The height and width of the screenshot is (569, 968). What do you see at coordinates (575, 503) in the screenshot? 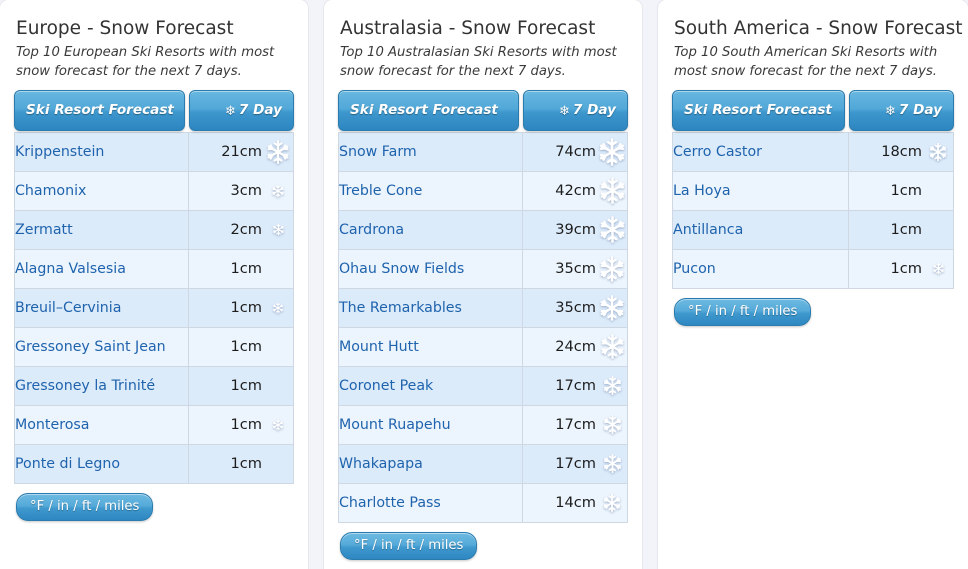
I see `snowfall-amount: 14cm` at bounding box center [575, 503].